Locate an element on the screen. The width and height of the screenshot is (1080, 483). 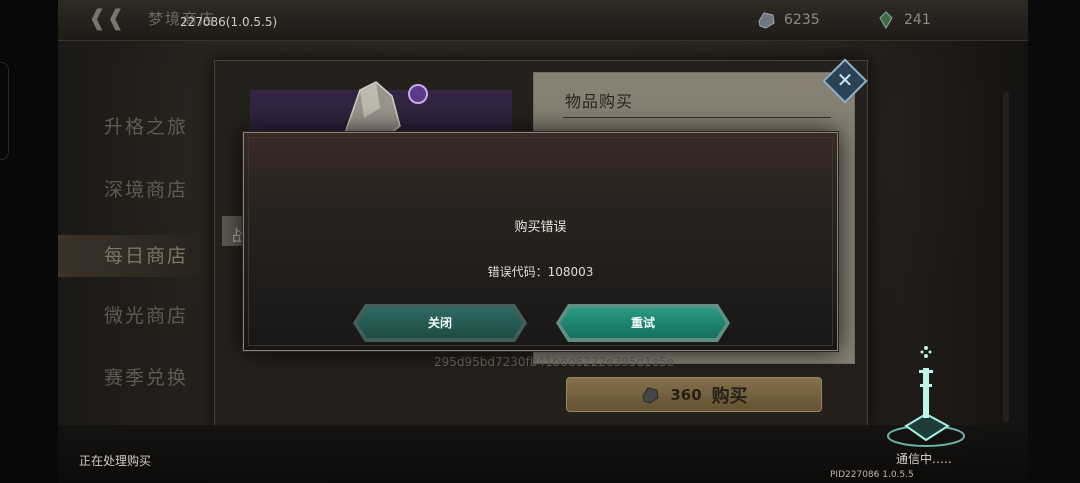
retry-button-label: 重试 is located at coordinates (642, 323).